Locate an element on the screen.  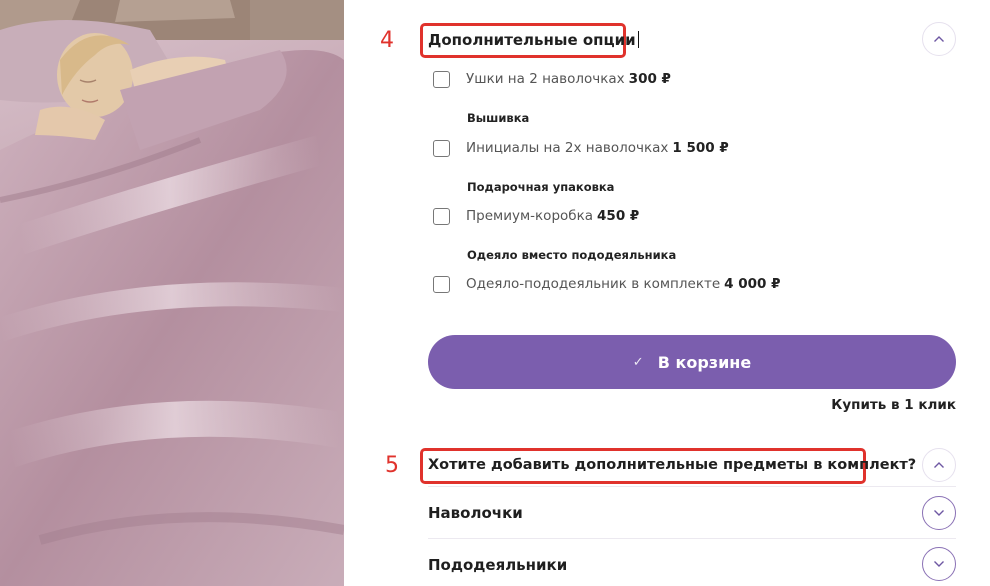
accordion-item-pillowcases: Наволочки is located at coordinates (475, 513).